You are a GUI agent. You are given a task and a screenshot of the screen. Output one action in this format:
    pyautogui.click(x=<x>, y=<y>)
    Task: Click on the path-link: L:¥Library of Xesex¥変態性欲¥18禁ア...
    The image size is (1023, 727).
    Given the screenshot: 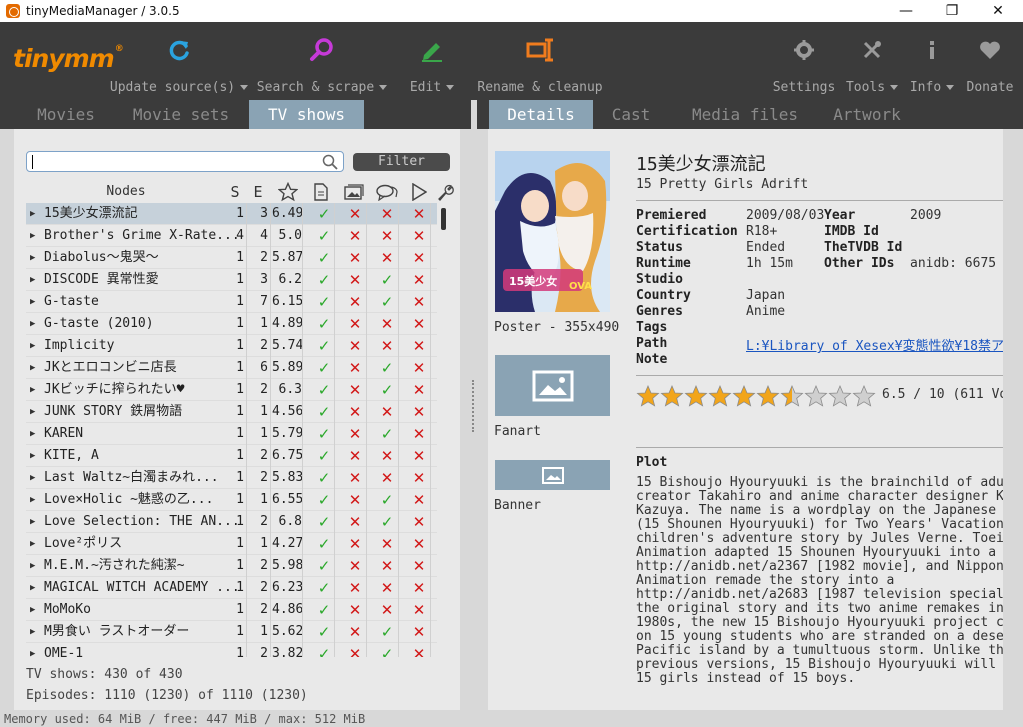 What is the action you would take?
    pyautogui.click(x=874, y=344)
    